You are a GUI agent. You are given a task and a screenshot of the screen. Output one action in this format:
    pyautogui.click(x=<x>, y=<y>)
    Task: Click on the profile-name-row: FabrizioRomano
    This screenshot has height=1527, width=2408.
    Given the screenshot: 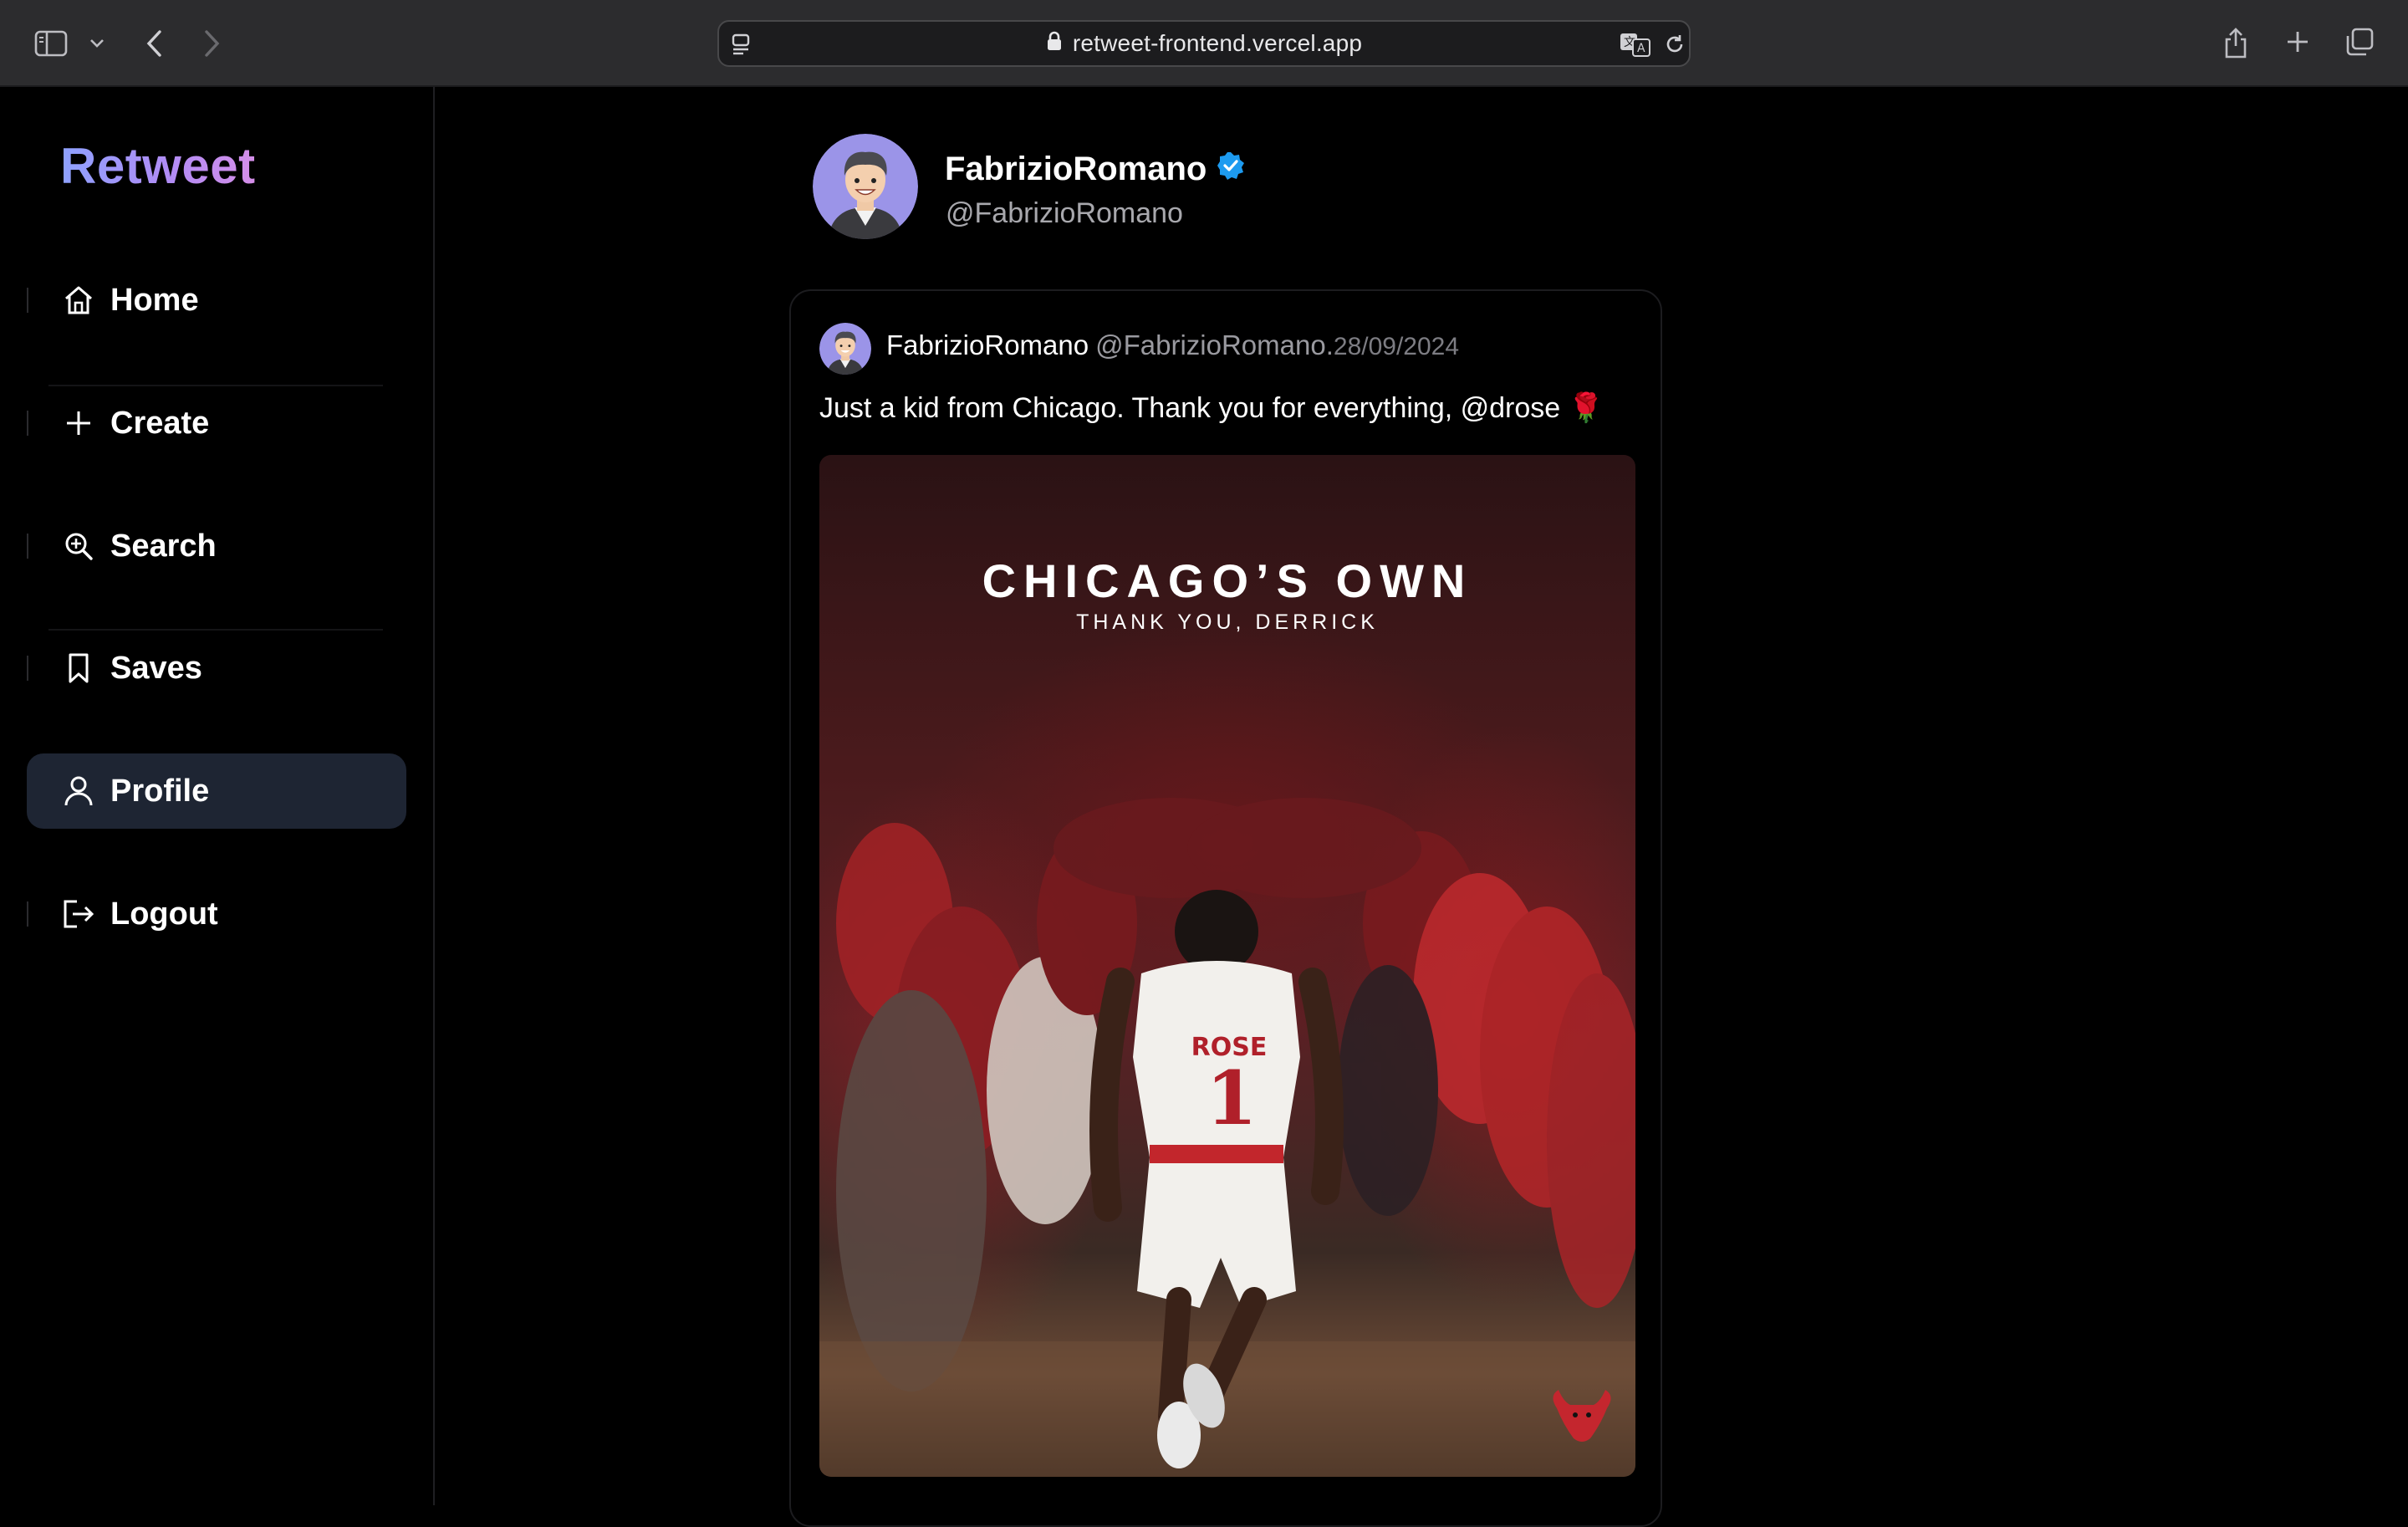 What is the action you would take?
    pyautogui.click(x=1095, y=170)
    